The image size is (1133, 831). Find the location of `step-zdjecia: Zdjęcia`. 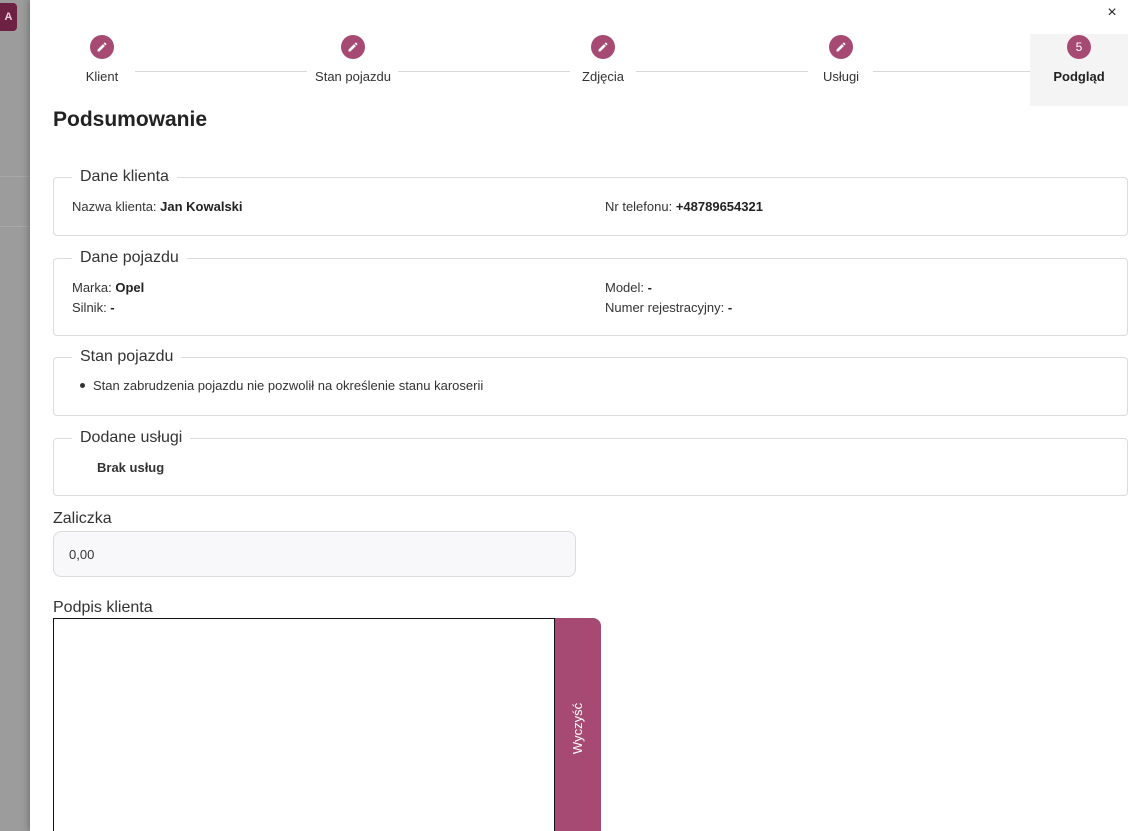

step-zdjecia: Zdjęcia is located at coordinates (603, 70).